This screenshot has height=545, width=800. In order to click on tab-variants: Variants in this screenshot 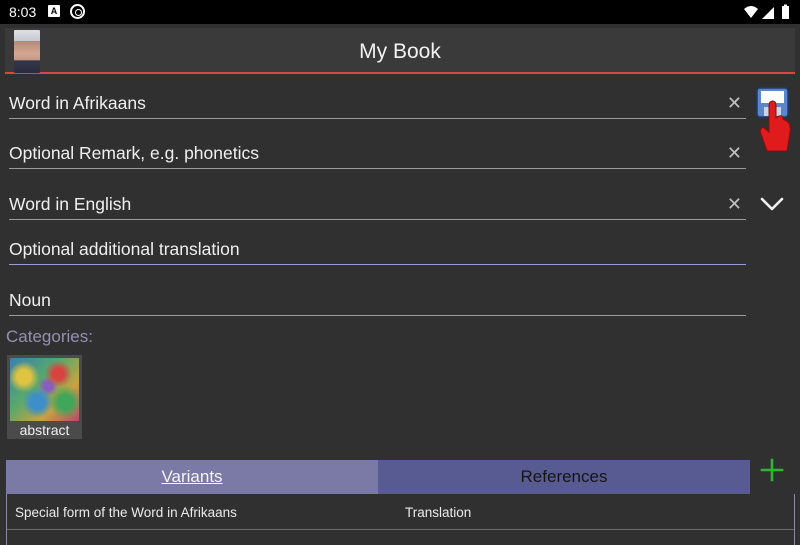, I will do `click(192, 477)`.